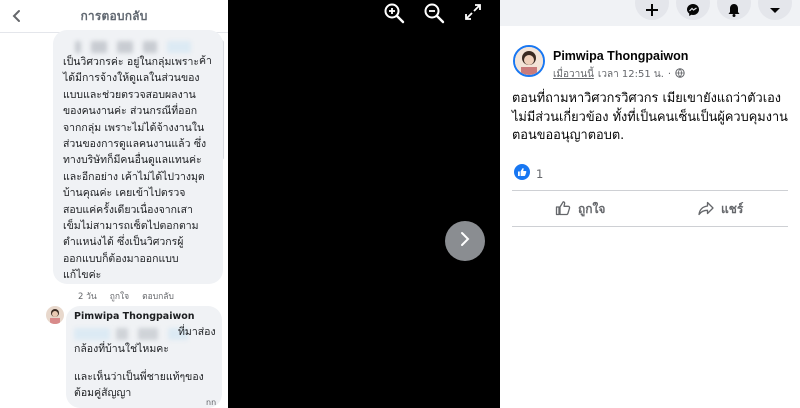  I want to click on comment-time: 2 วัน, so click(87, 297).